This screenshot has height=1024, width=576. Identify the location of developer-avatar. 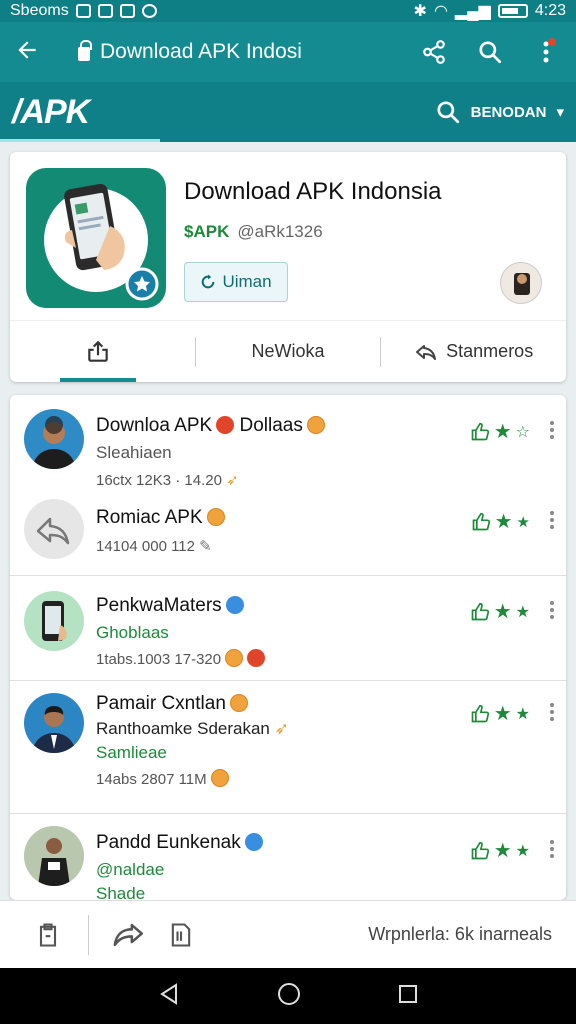
(521, 283).